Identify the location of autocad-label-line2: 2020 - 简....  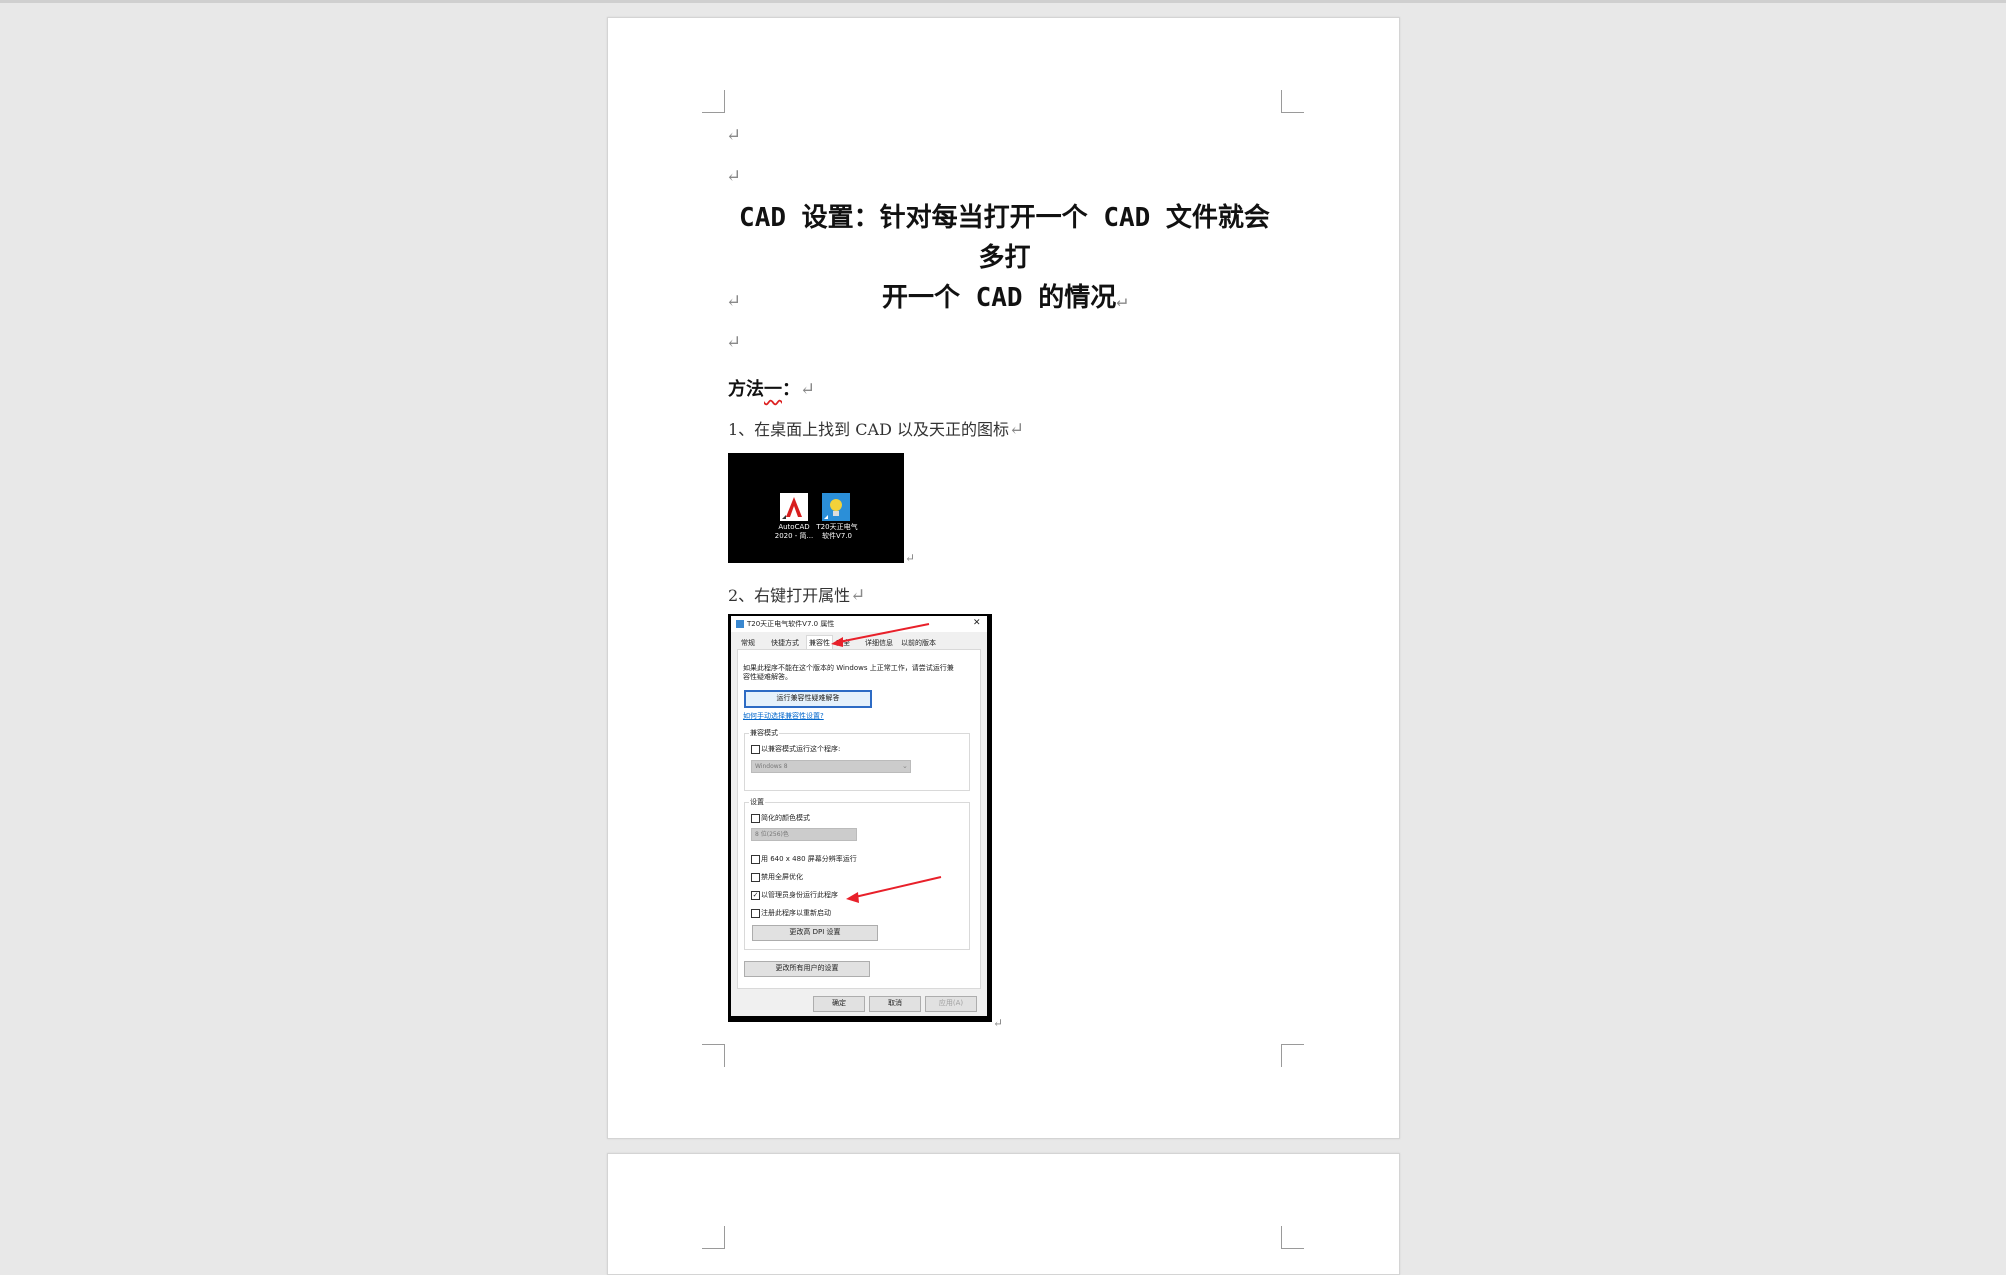
(794, 536).